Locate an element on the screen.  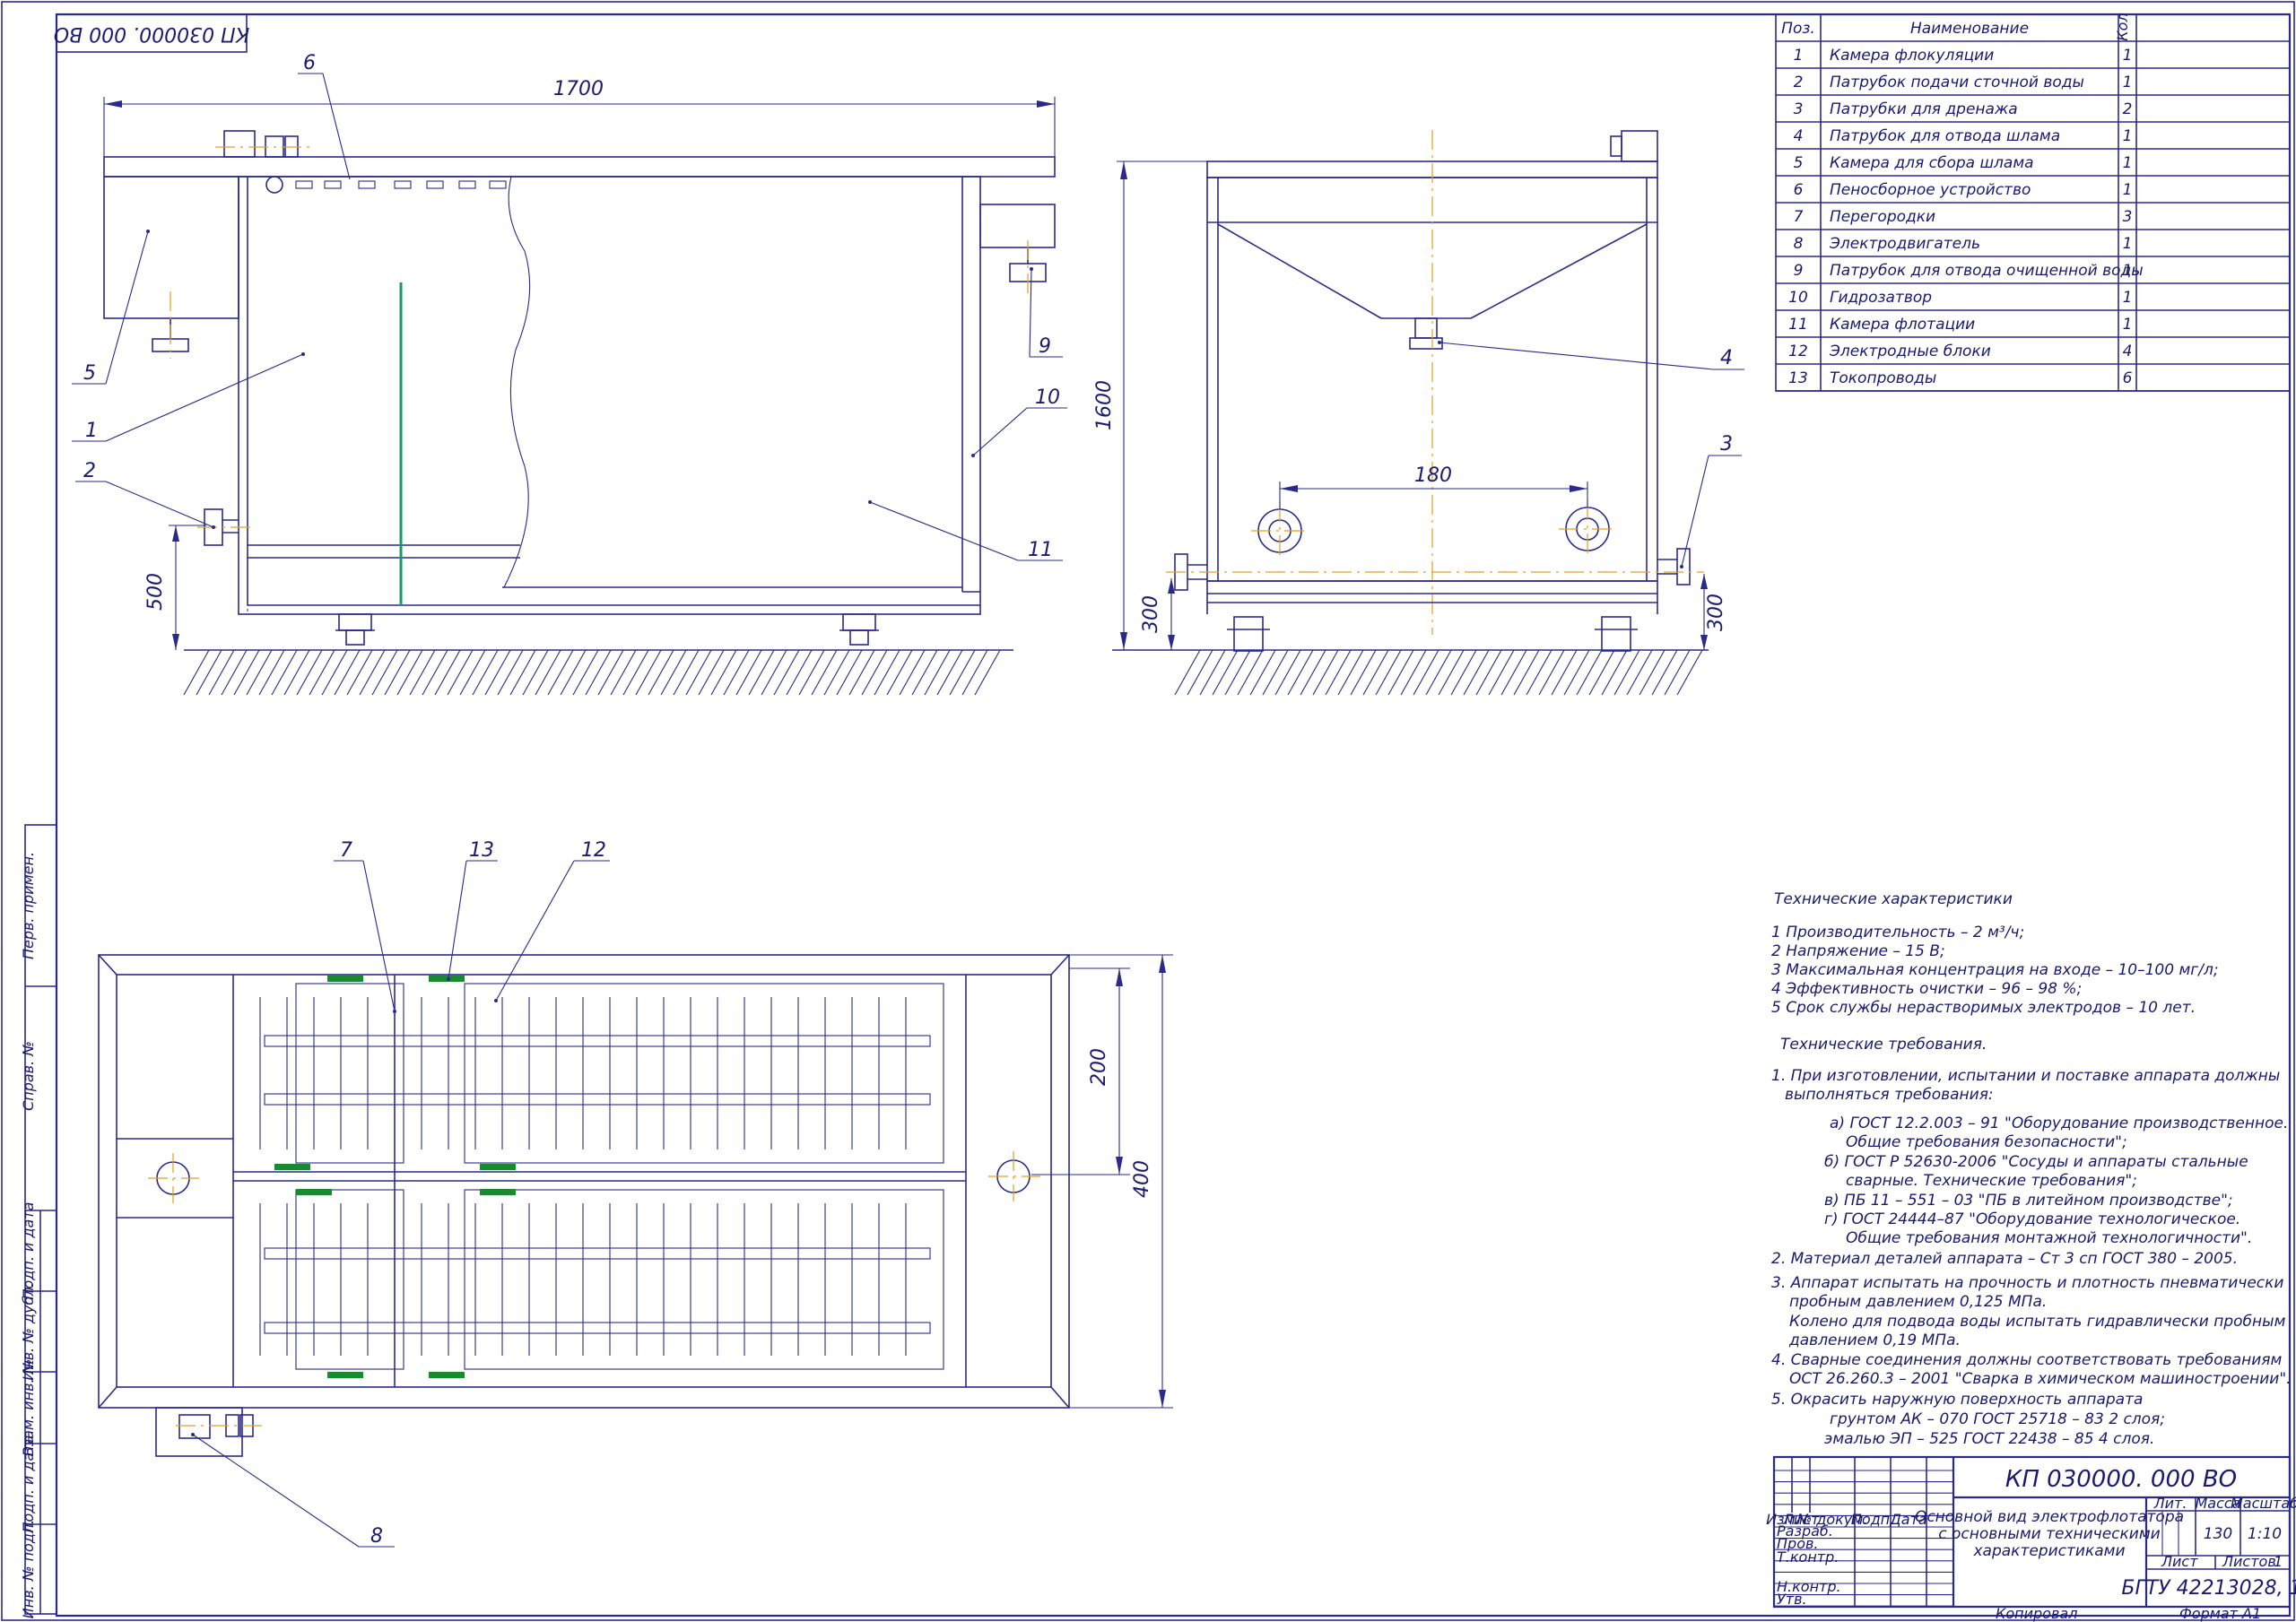
pos-label-10: 10 is located at coordinates (1047, 397).